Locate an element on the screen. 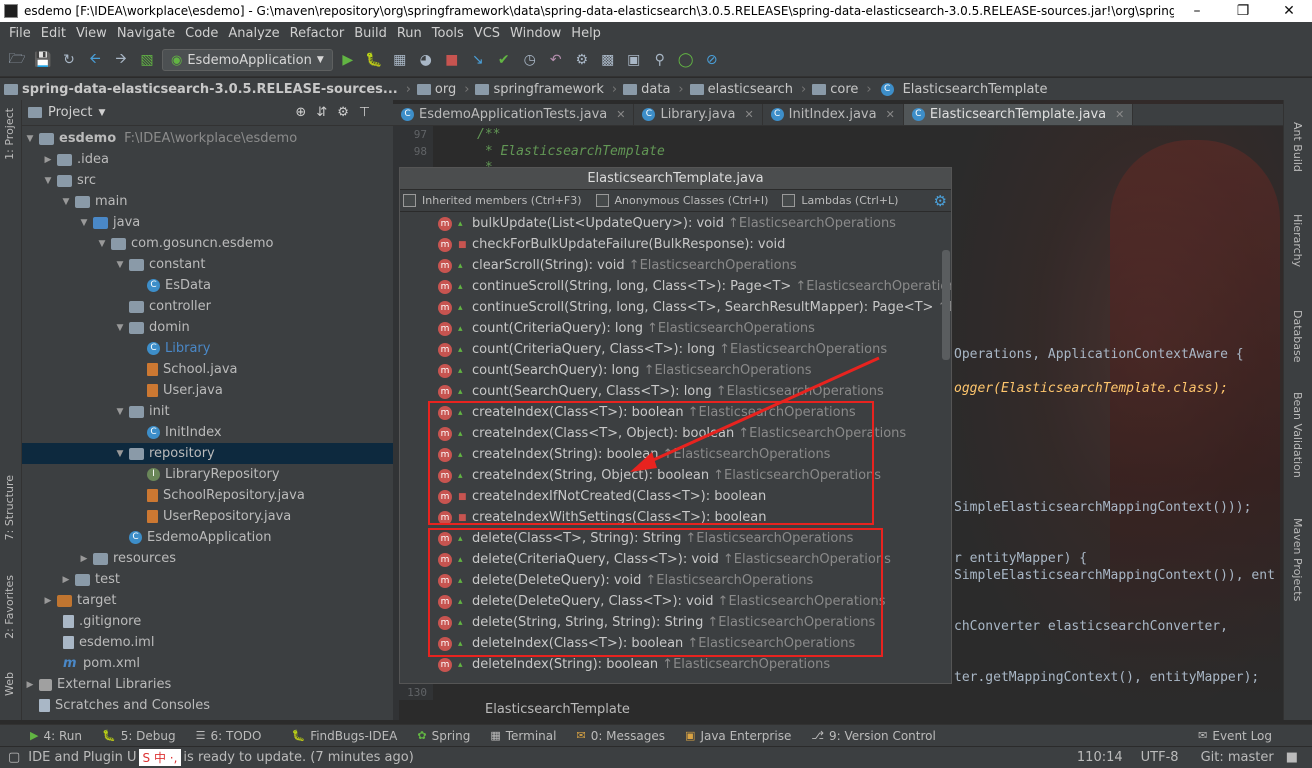 The image size is (1312, 768). breadcrumb-item: C ElasticsearchTemplate is located at coordinates (966, 89).